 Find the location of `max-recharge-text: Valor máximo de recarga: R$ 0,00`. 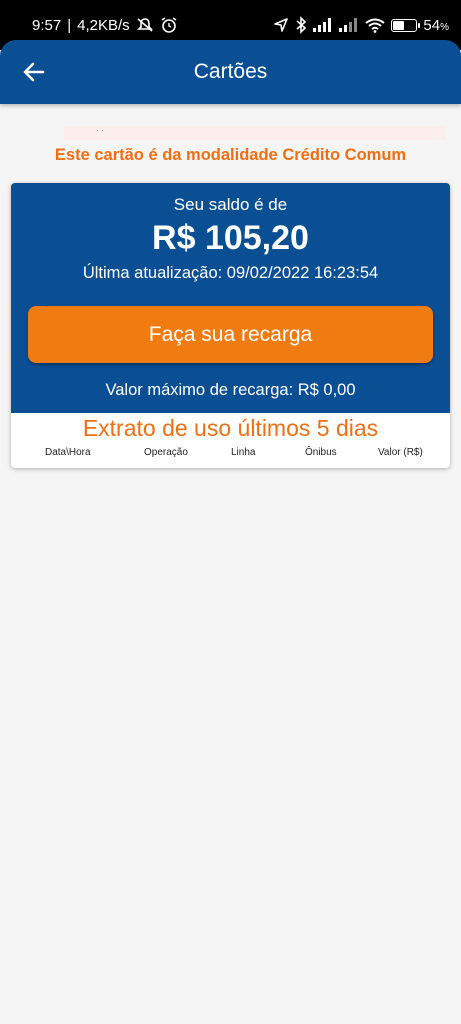

max-recharge-text: Valor máximo de recarga: R$ 0,00 is located at coordinates (230, 390).